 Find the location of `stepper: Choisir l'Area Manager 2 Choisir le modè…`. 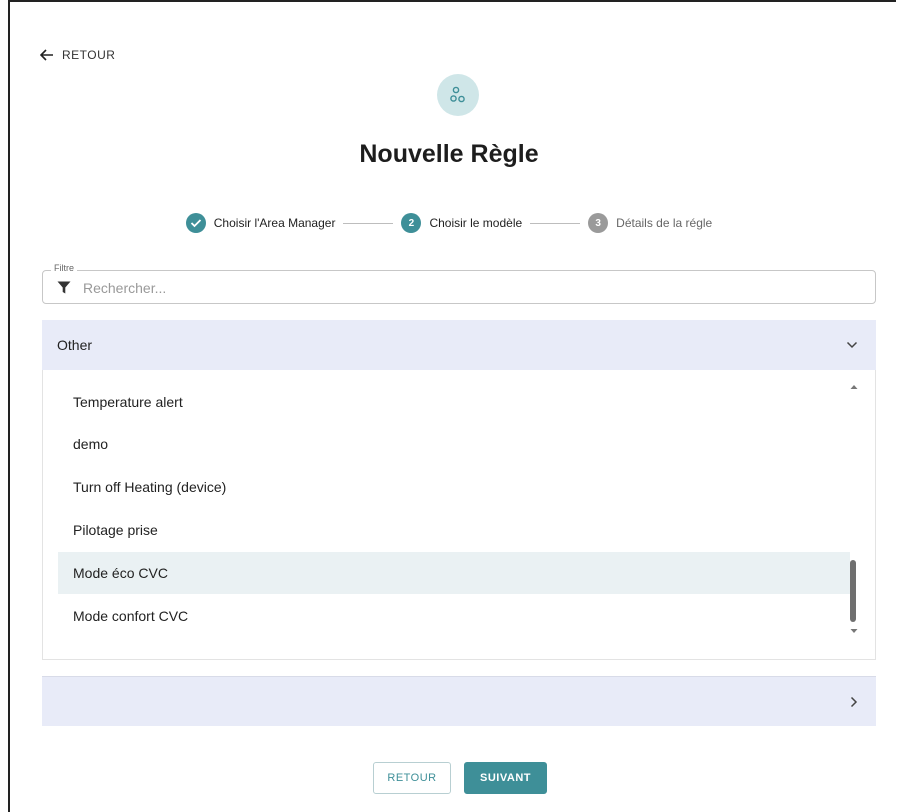

stepper: Choisir l'Area Manager 2 Choisir le modè… is located at coordinates (449, 223).